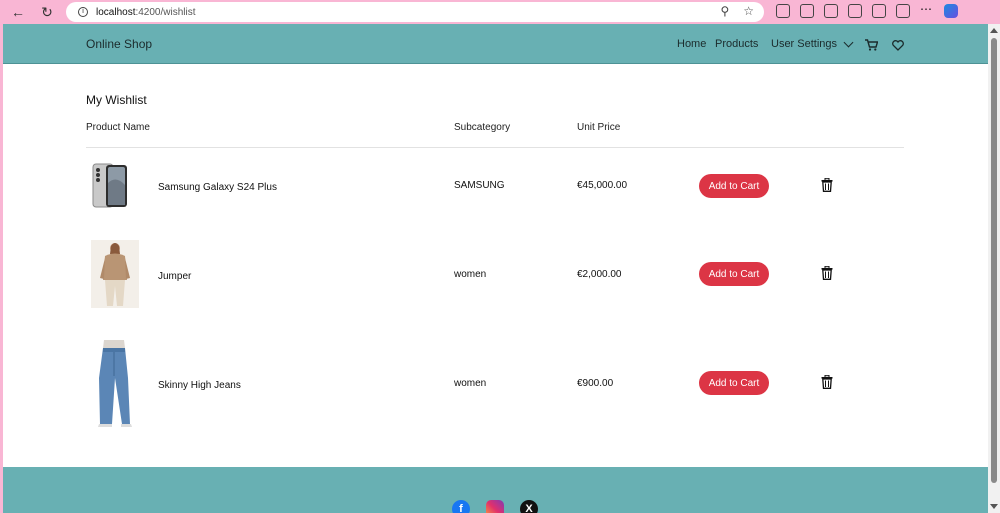  Describe the element at coordinates (951, 11) in the screenshot. I see `copilot-icon` at that location.